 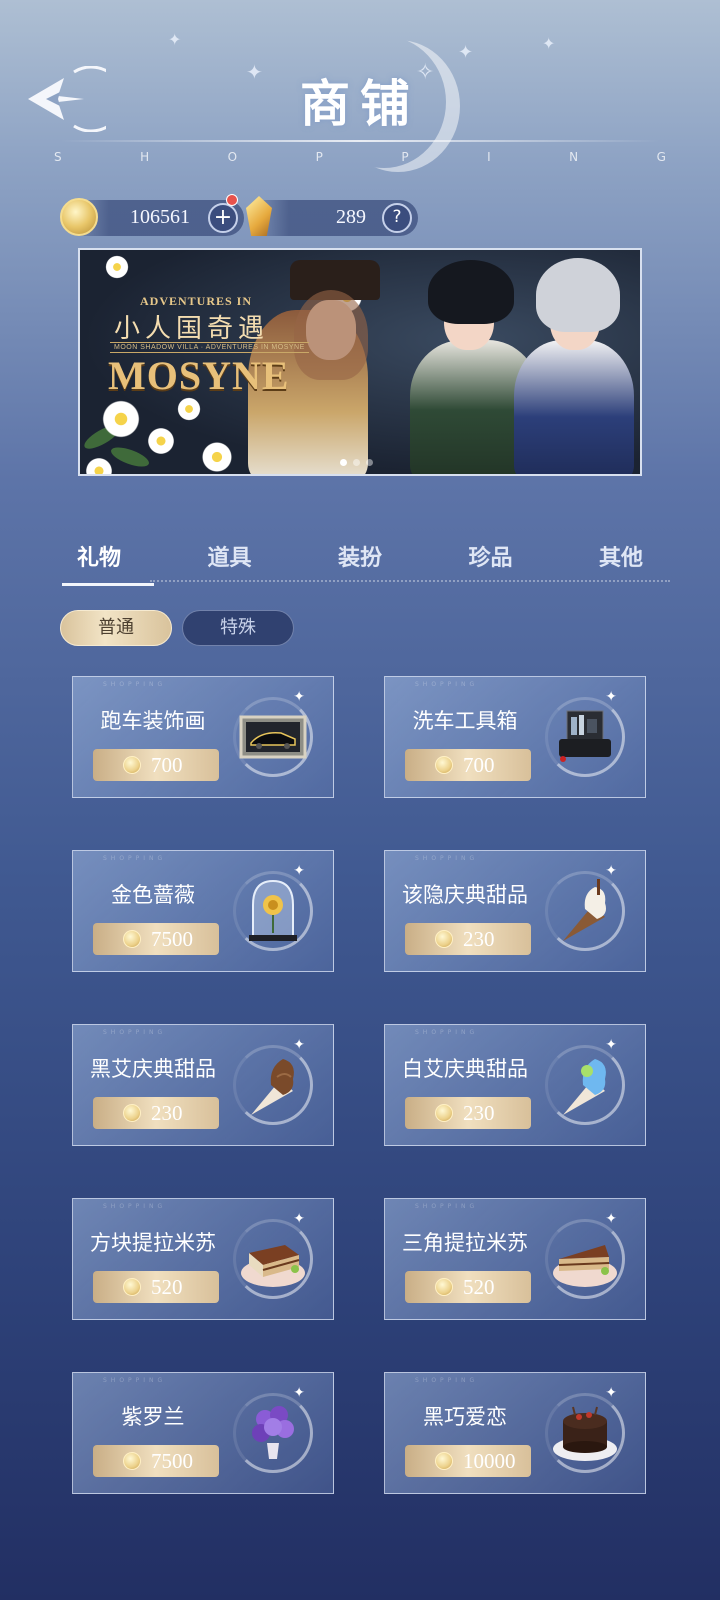 I want to click on shop-item-card: SHOPPING 紫罗兰 7500 ✦, so click(x=203, y=1433).